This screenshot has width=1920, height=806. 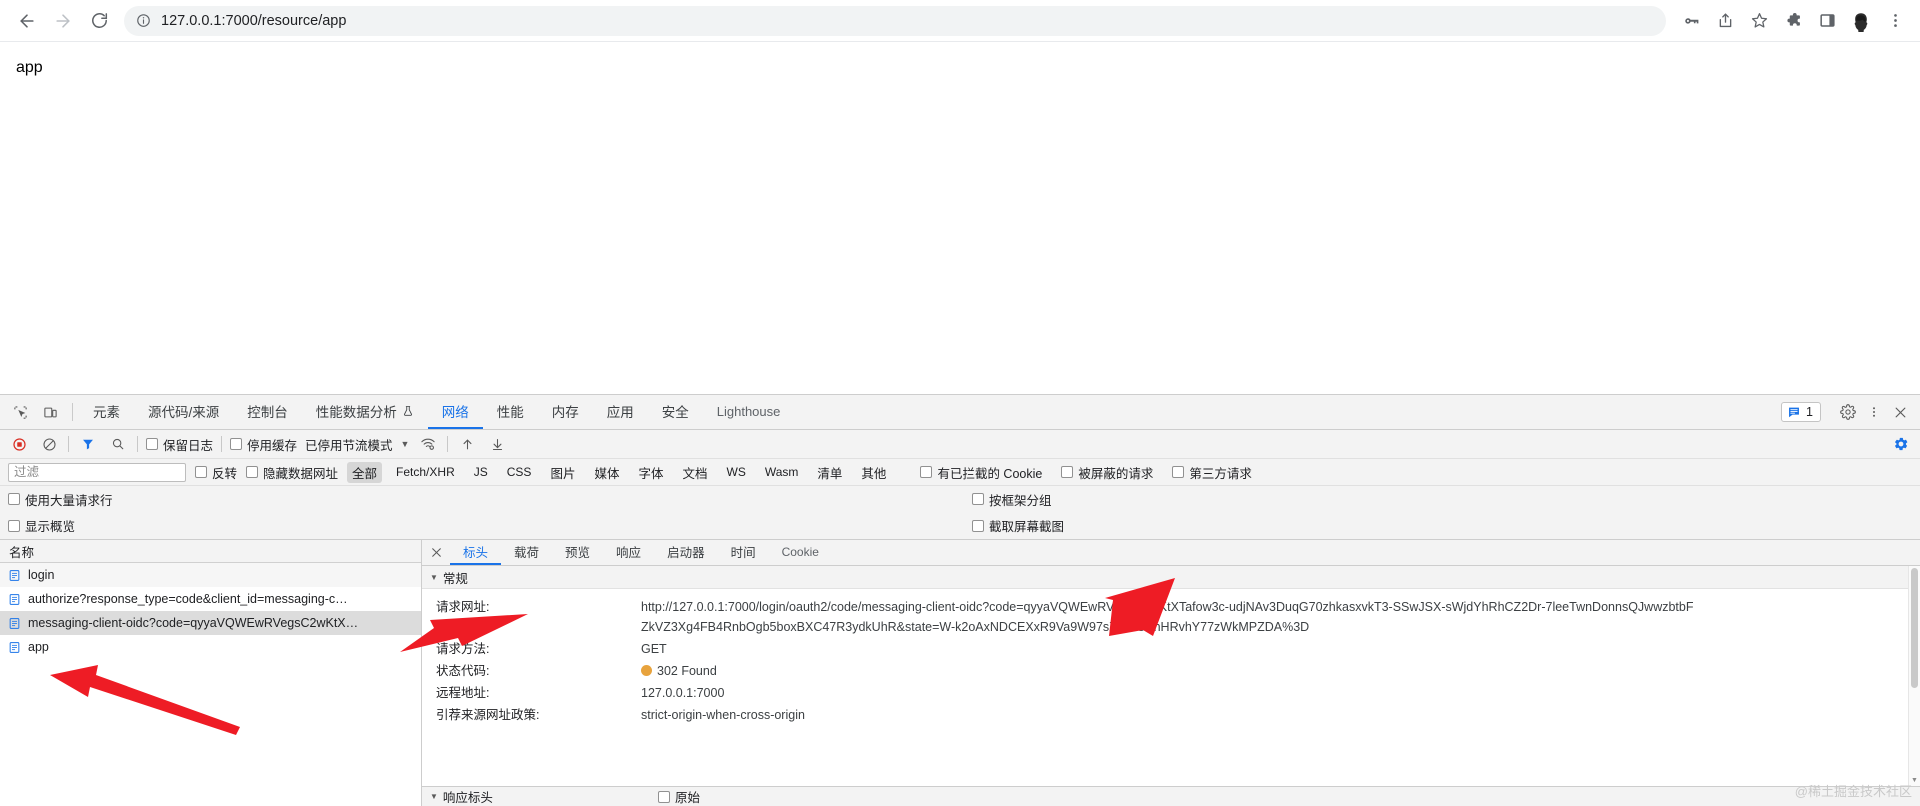 What do you see at coordinates (1171, 577) in the screenshot?
I see `general-section-header: ▼ 常规` at bounding box center [1171, 577].